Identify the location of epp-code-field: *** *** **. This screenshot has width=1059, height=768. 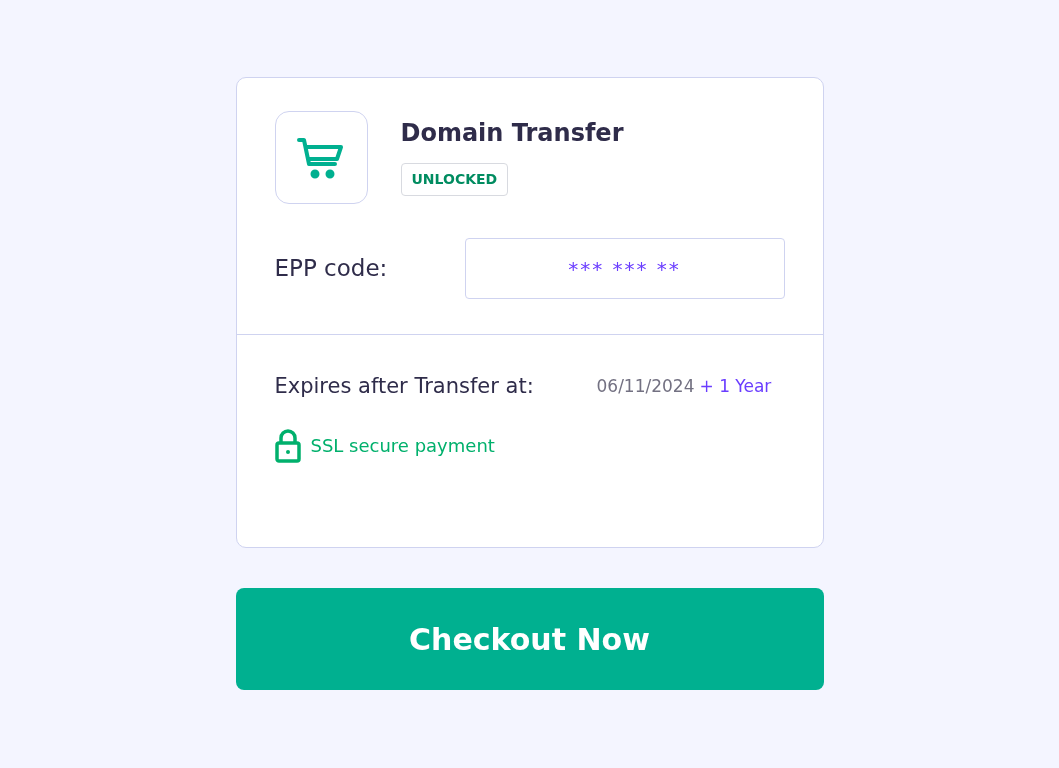
(624, 268).